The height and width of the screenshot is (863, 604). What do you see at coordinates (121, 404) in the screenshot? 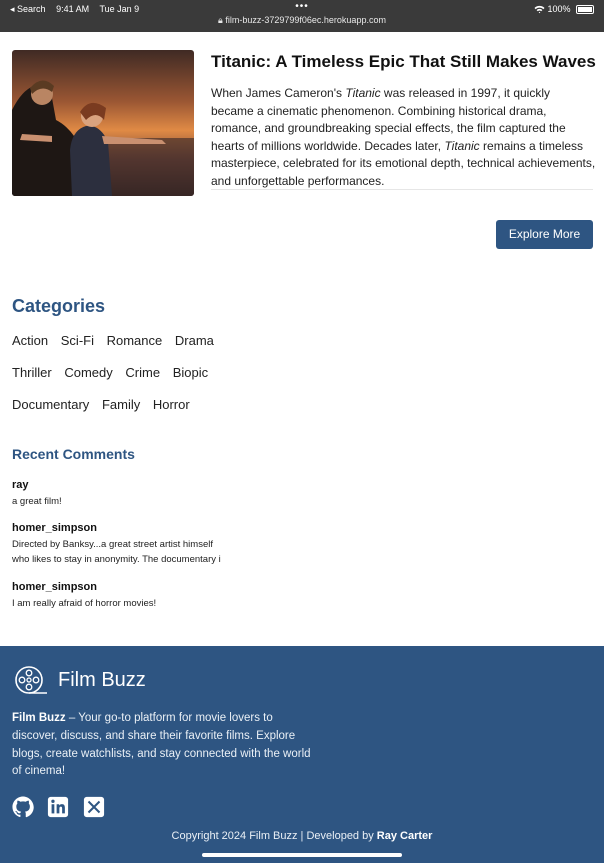
I see `category-link-family: Family` at bounding box center [121, 404].